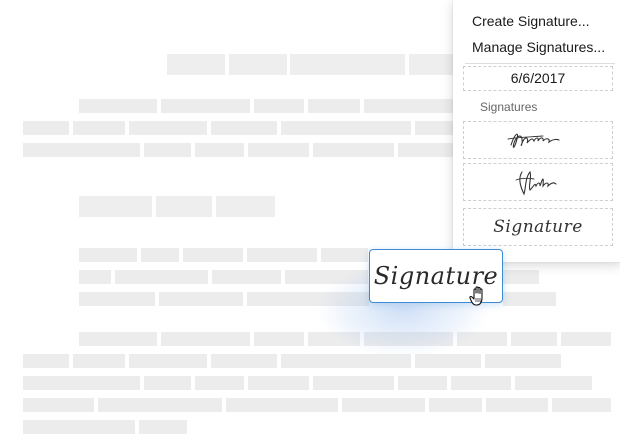  What do you see at coordinates (509, 107) in the screenshot?
I see `signatures-section-label: Signatures` at bounding box center [509, 107].